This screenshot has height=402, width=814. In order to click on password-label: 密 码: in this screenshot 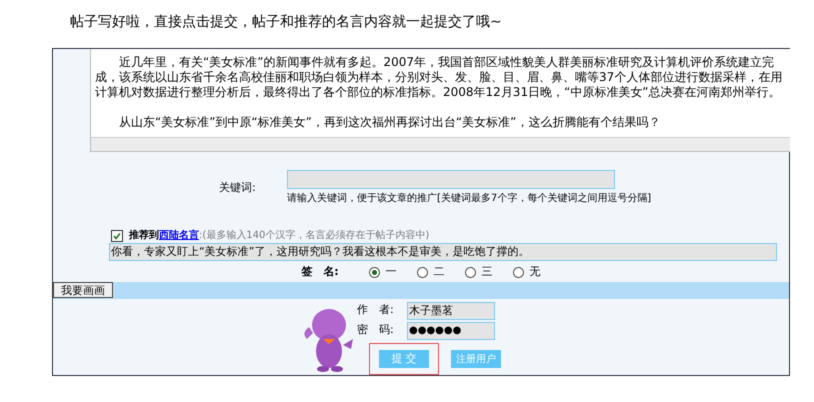, I will do `click(376, 330)`.